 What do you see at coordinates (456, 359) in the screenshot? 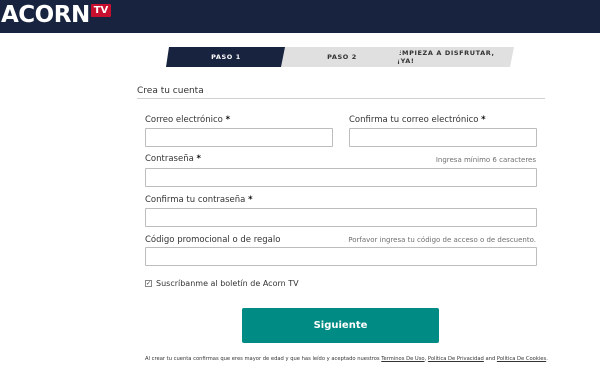
I see `privacy-policy-link: Política De Privacidad` at bounding box center [456, 359].